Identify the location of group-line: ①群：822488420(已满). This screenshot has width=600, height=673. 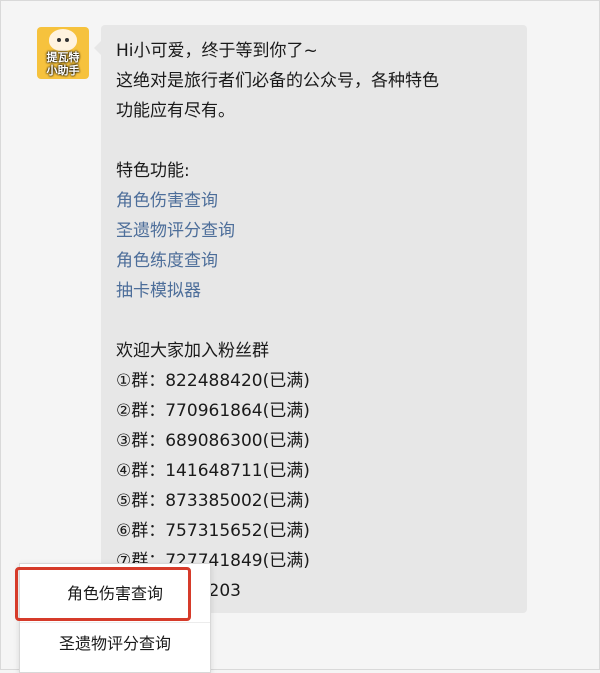
(213, 381).